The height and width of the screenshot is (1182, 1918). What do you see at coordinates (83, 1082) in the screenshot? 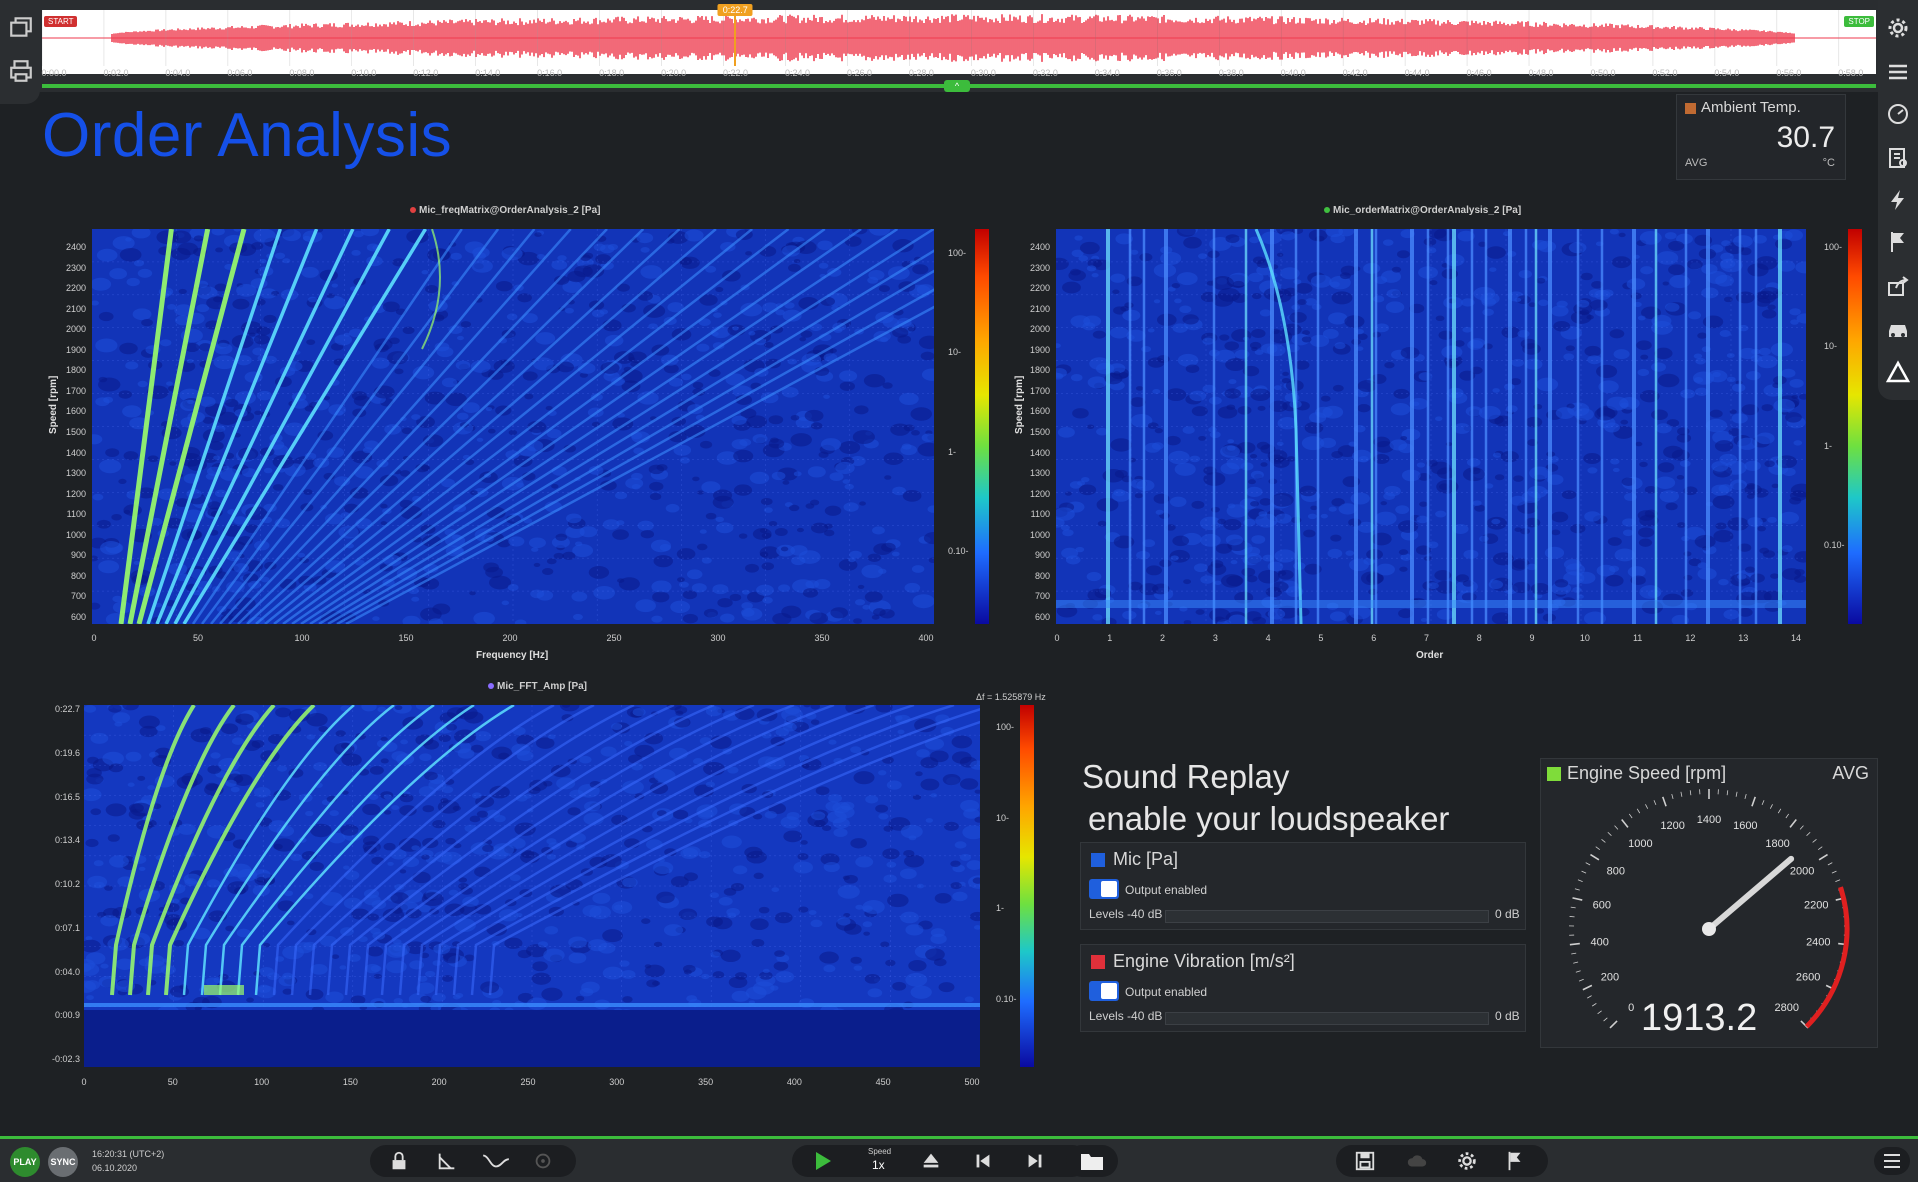
I see `x-tick-label: 0` at bounding box center [83, 1082].